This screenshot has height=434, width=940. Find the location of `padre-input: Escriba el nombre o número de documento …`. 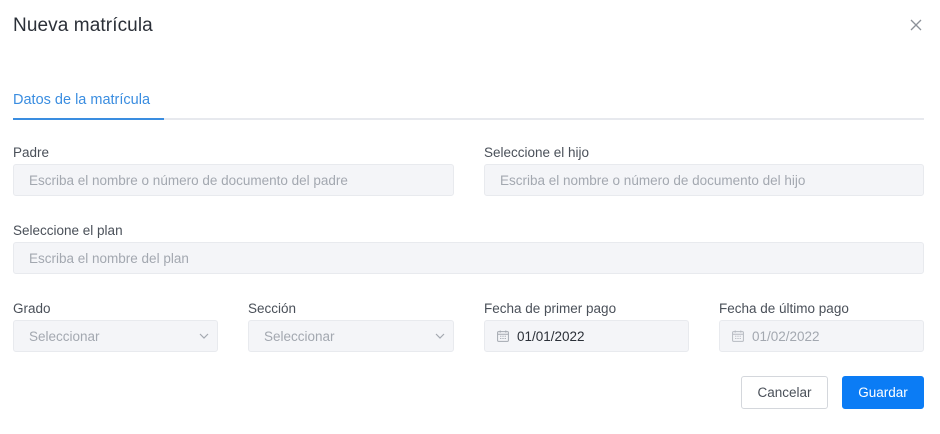

padre-input: Escriba el nombre o número de documento … is located at coordinates (233, 180).